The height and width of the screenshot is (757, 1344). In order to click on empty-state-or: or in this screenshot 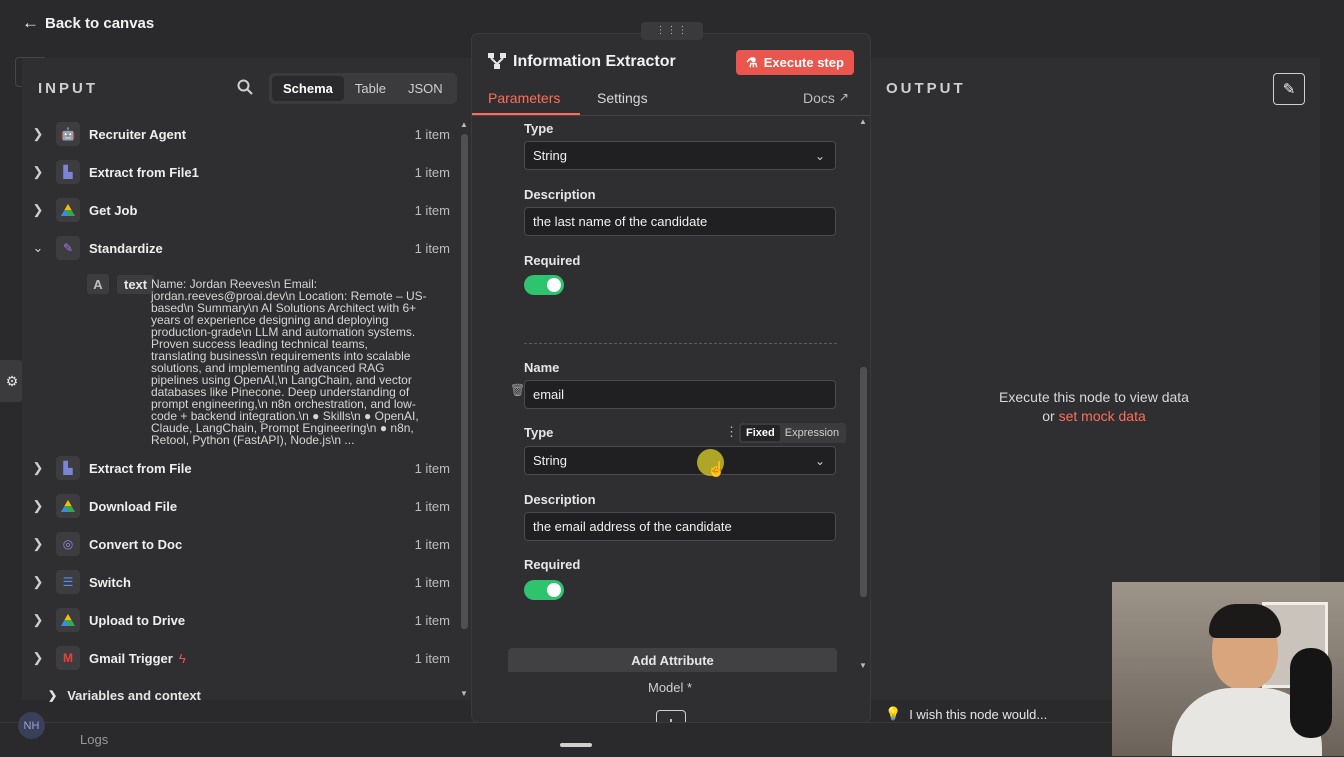, I will do `click(1048, 416)`.